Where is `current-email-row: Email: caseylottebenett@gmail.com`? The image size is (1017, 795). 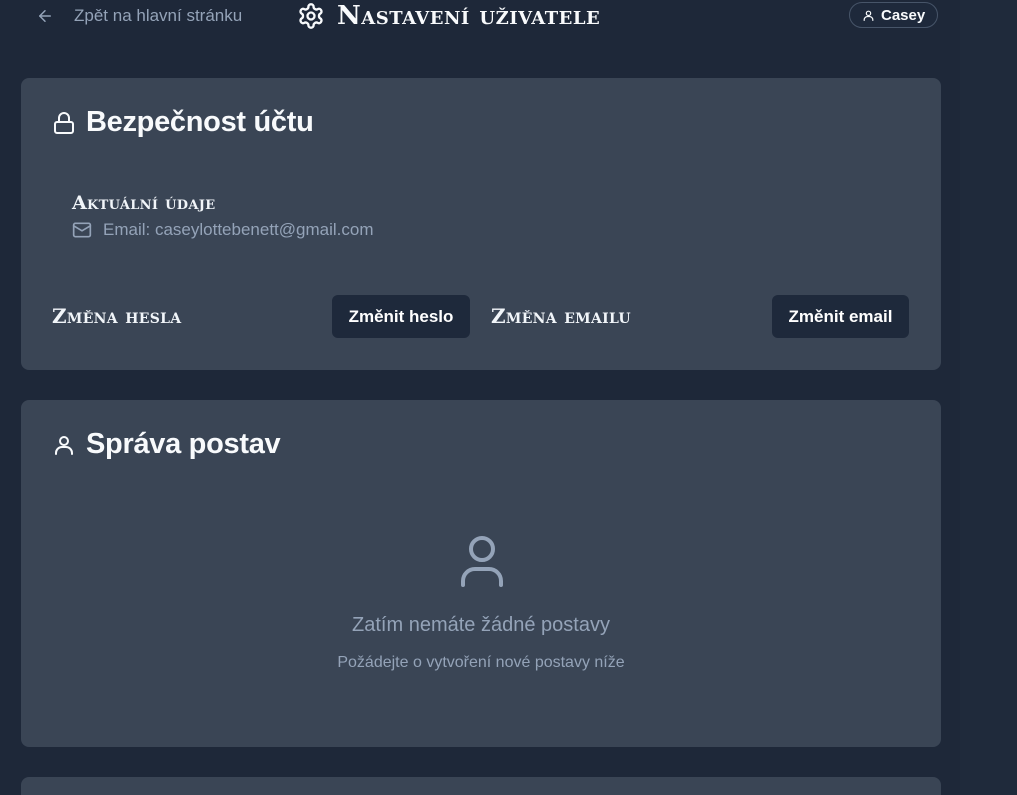 current-email-row: Email: caseylottebenett@gmail.com is located at coordinates (222, 230).